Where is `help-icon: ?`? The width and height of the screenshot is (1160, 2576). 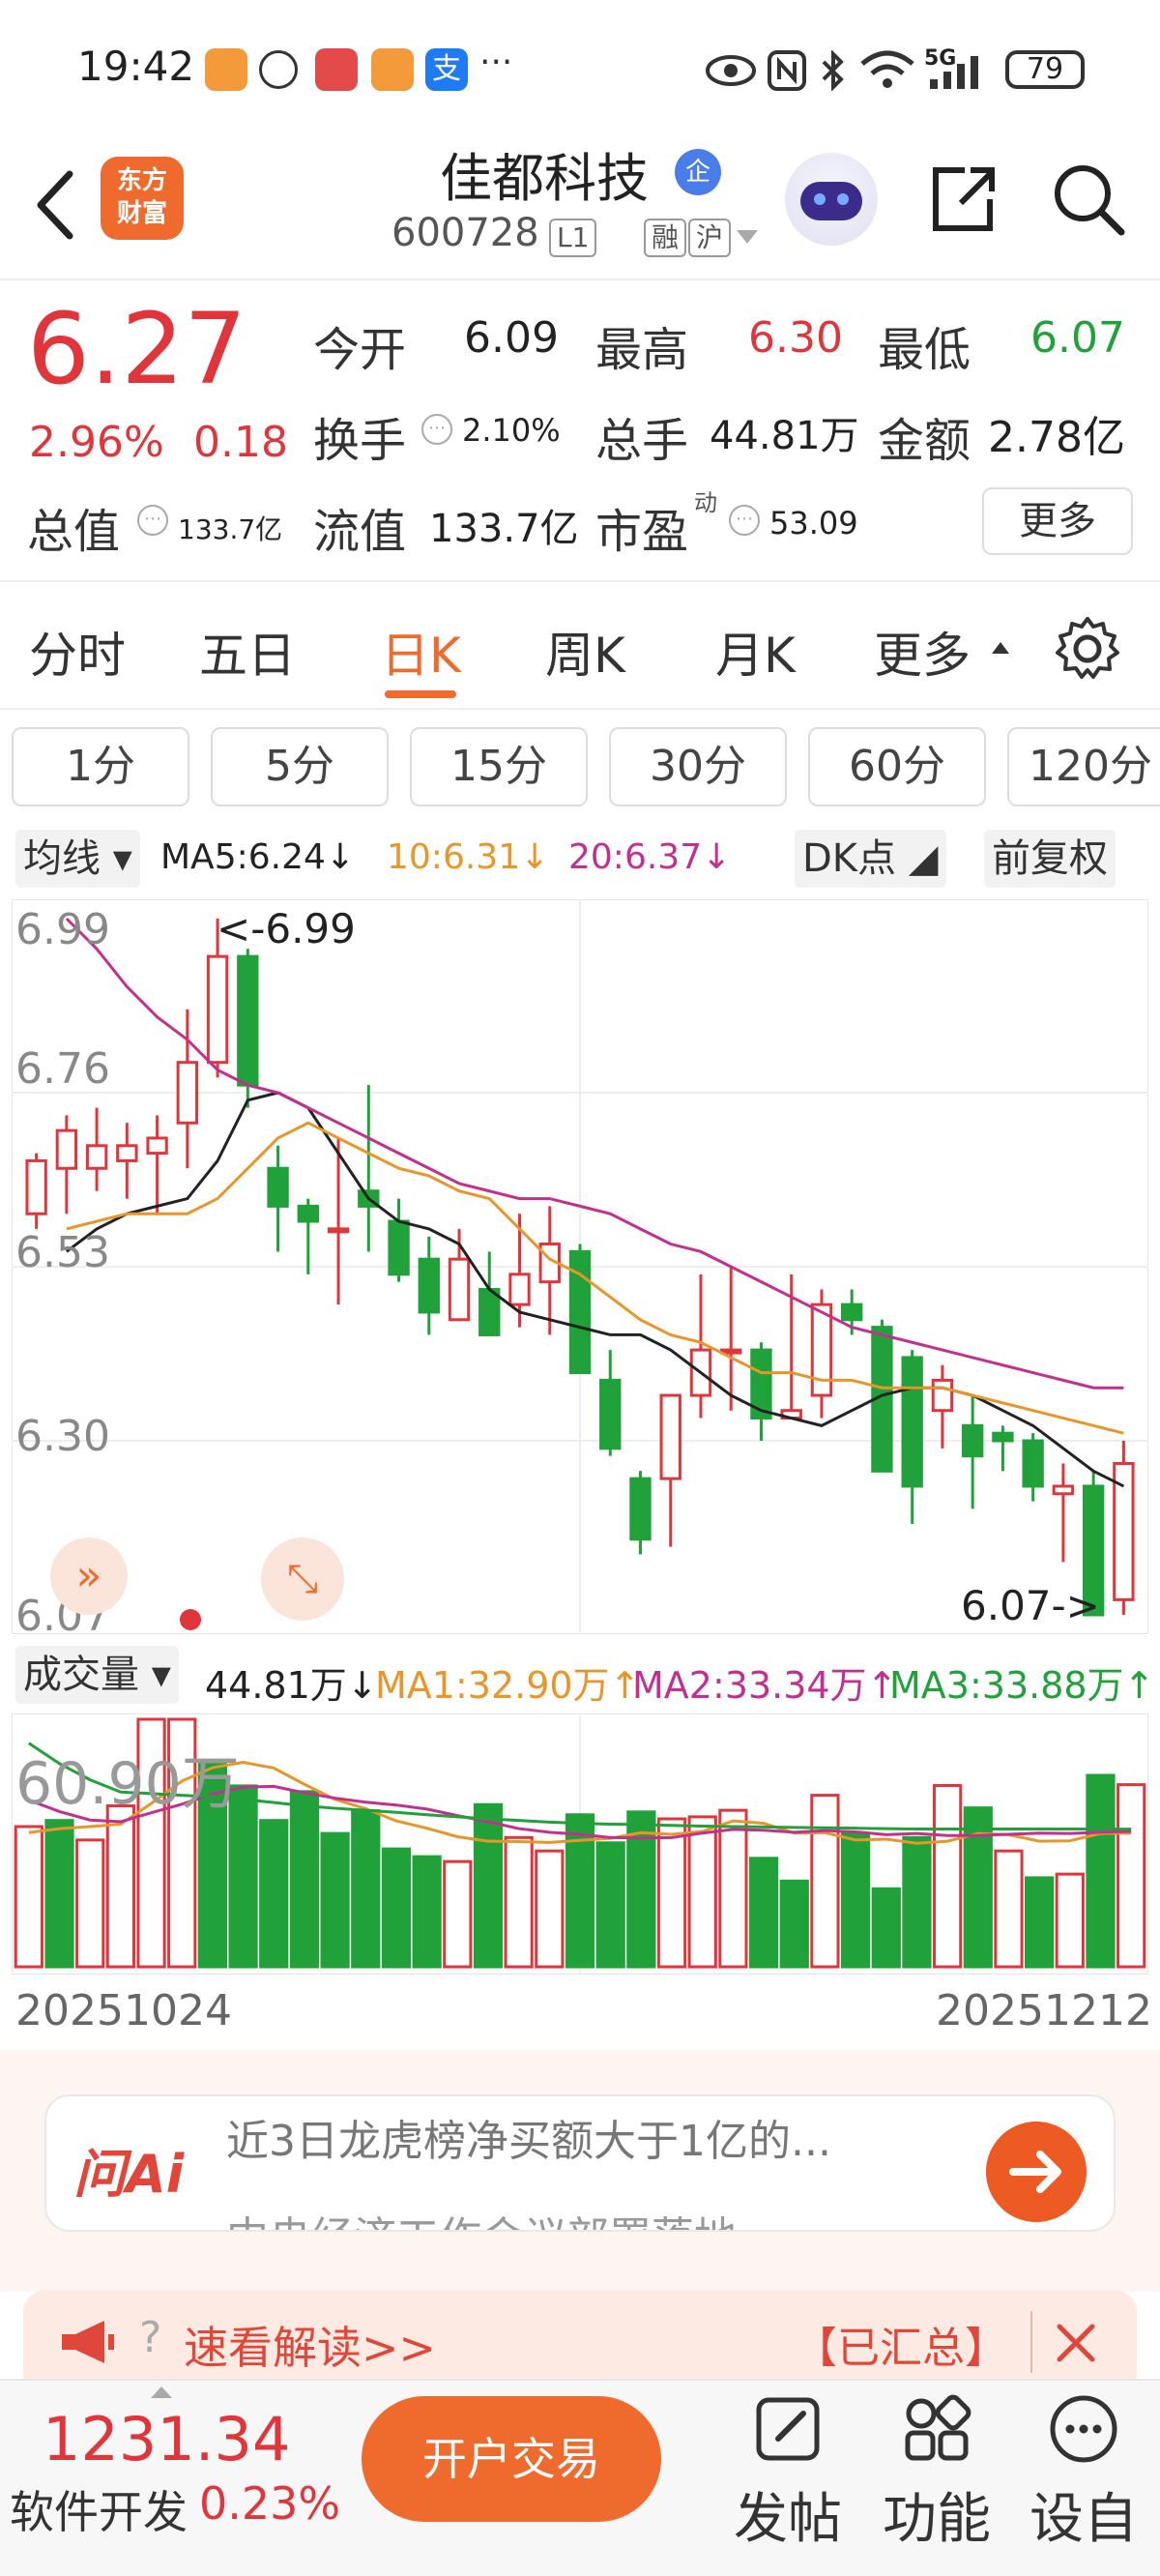 help-icon: ? is located at coordinates (151, 2337).